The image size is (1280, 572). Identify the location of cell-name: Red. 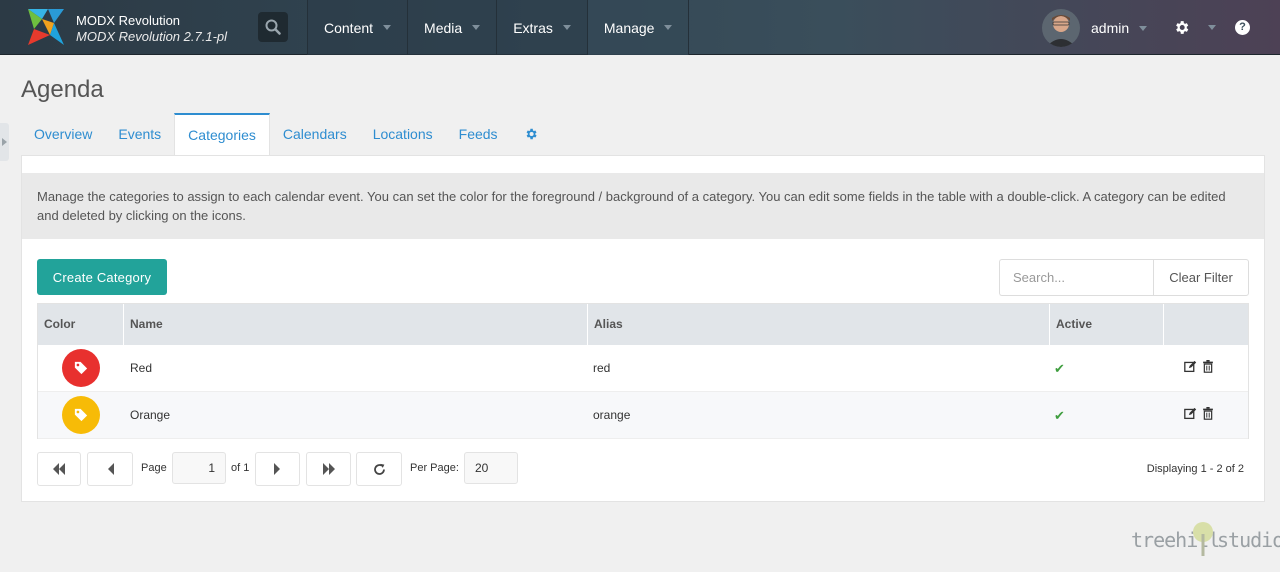
(141, 368).